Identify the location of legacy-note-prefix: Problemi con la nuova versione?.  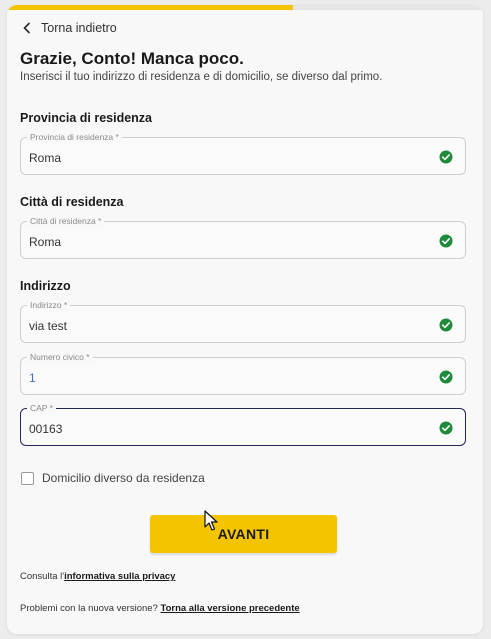
(90, 608).